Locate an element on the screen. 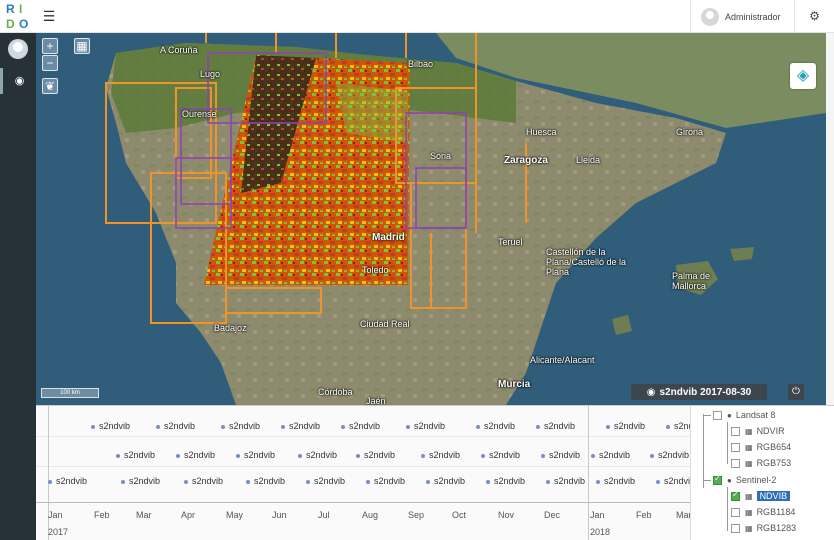  timeline-month: Aug is located at coordinates (370, 515).